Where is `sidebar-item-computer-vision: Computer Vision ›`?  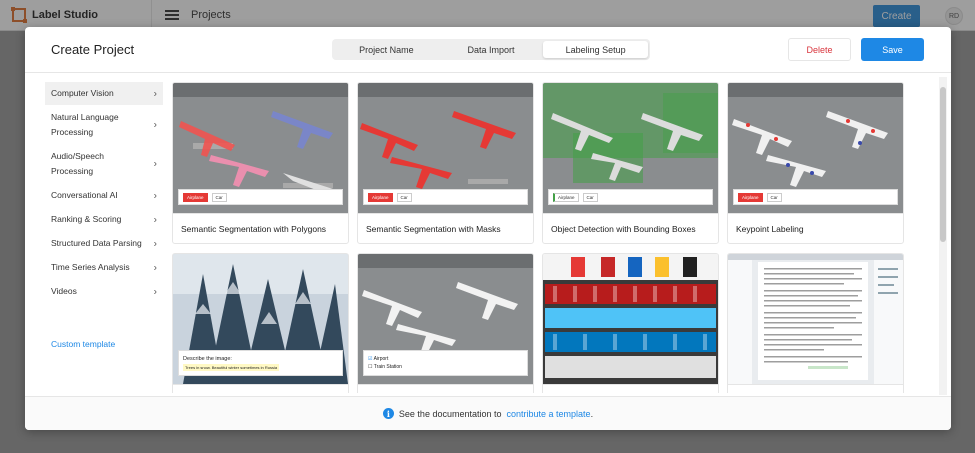
sidebar-item-computer-vision: Computer Vision › is located at coordinates (104, 93).